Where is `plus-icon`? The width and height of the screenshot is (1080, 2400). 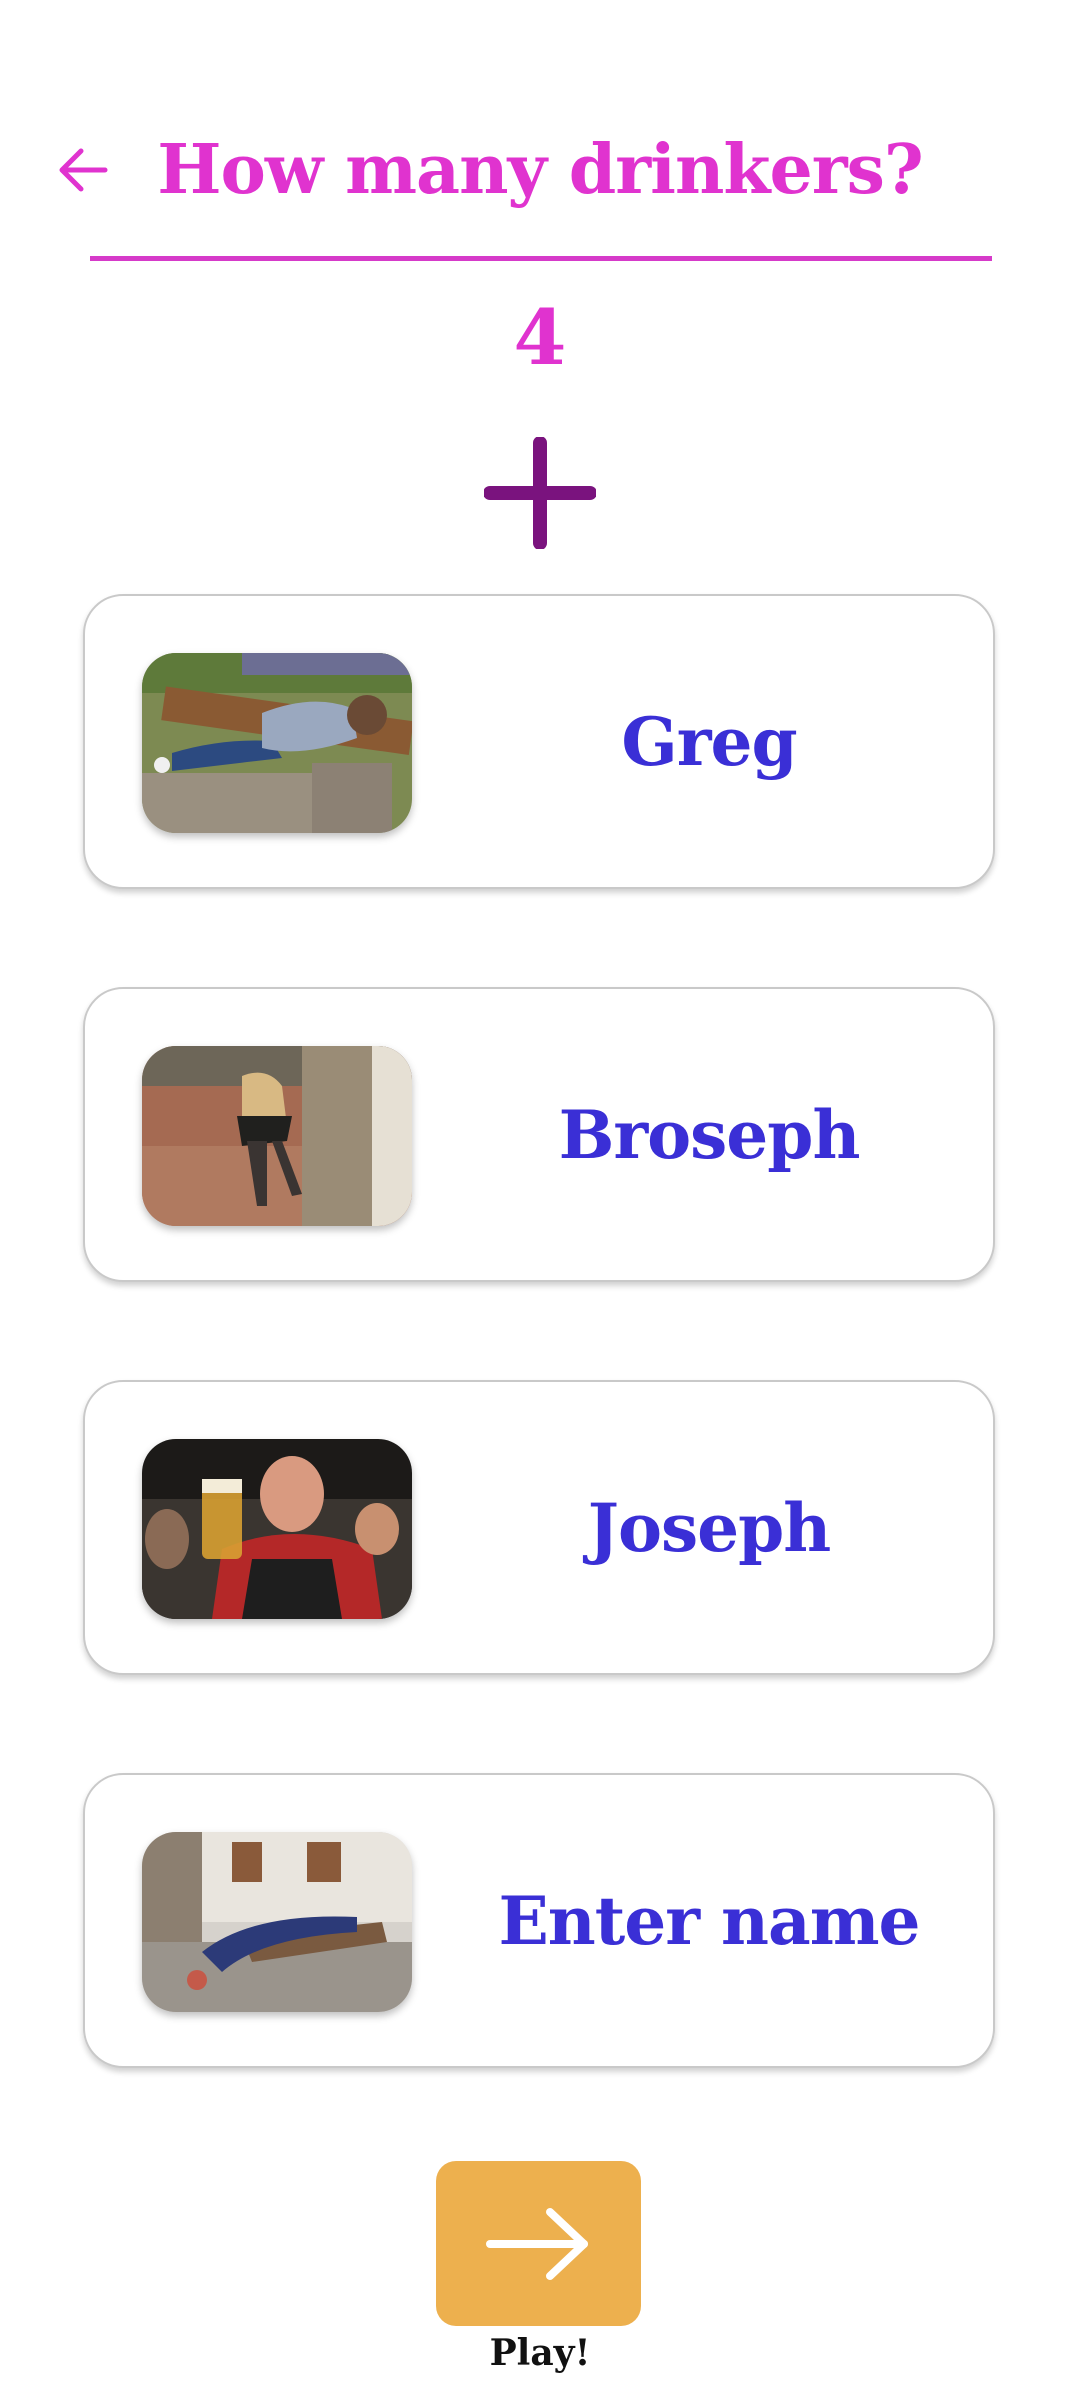
plus-icon is located at coordinates (540, 493).